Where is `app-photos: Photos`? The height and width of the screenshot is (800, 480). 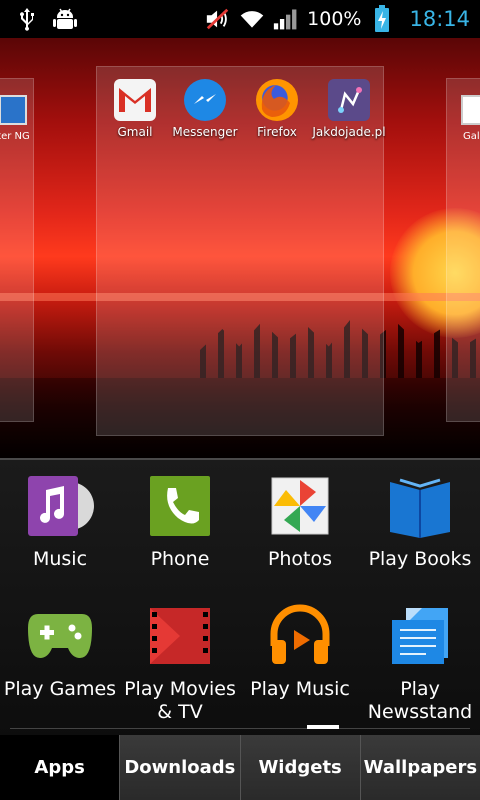 app-photos: Photos is located at coordinates (300, 521).